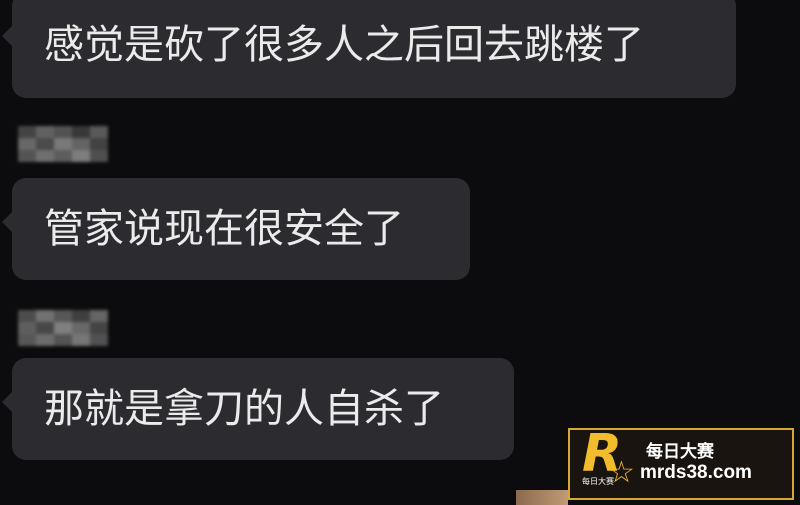  I want to click on message-text: 感觉是砍了很多人之后回去跳楼了, so click(344, 45).